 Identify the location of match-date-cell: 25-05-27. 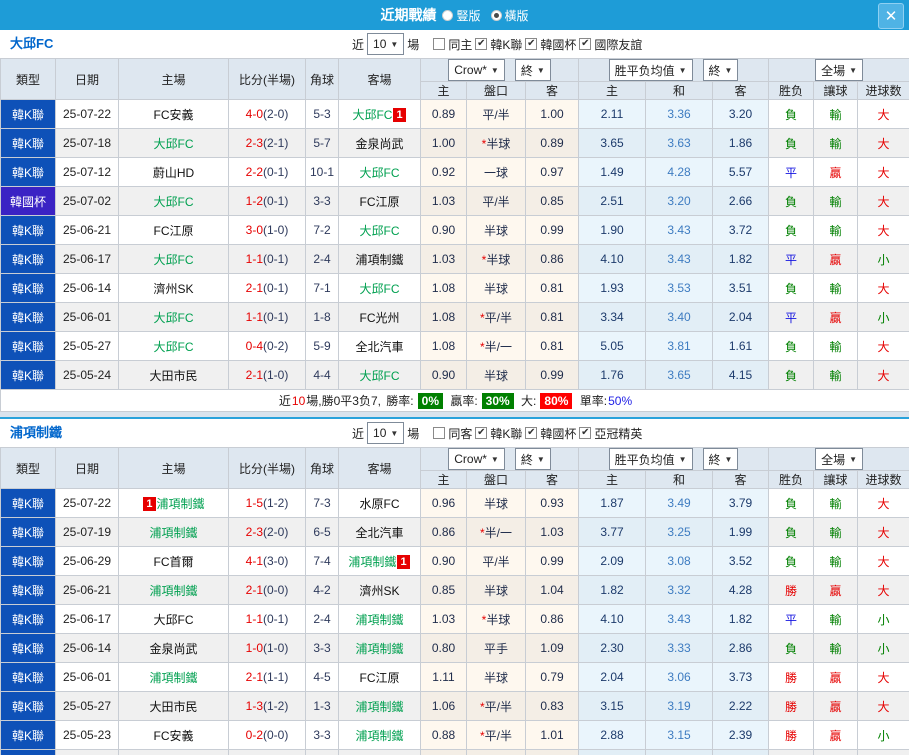
(87, 346).